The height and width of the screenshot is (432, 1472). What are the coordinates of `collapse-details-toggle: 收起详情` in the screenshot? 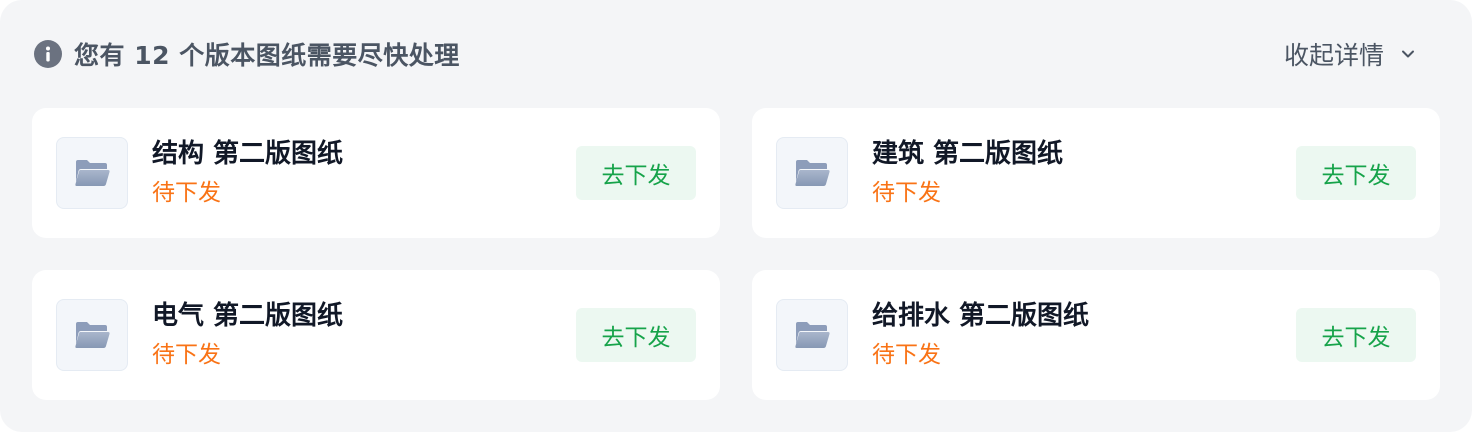 It's located at (1350, 54).